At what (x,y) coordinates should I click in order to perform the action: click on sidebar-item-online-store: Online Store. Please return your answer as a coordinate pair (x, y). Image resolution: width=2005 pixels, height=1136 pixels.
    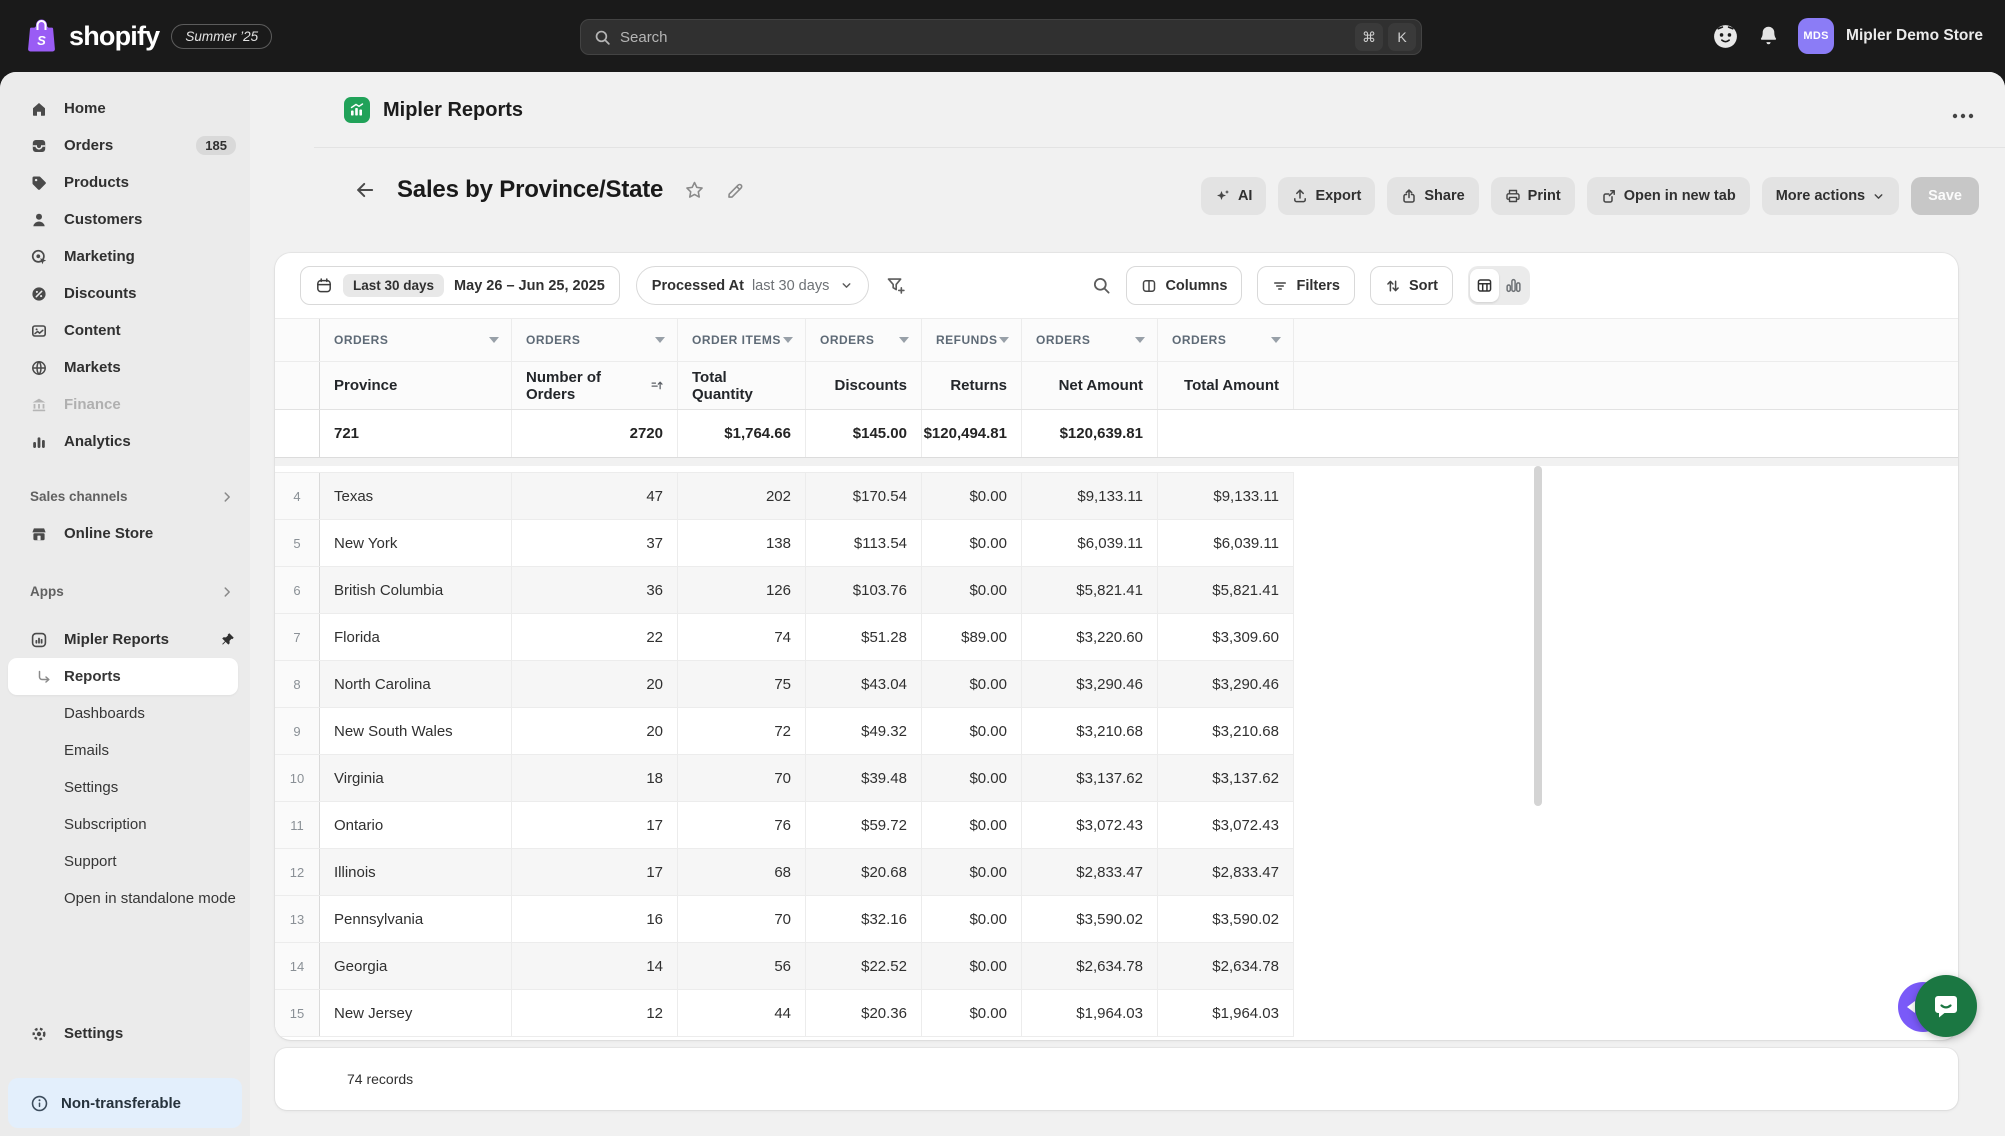
    Looking at the image, I should click on (125, 533).